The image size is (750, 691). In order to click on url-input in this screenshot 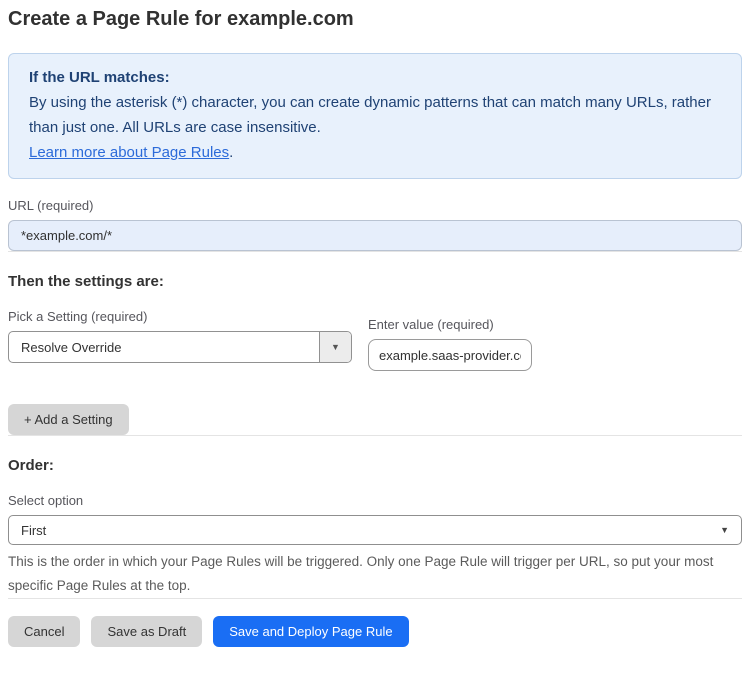, I will do `click(375, 235)`.